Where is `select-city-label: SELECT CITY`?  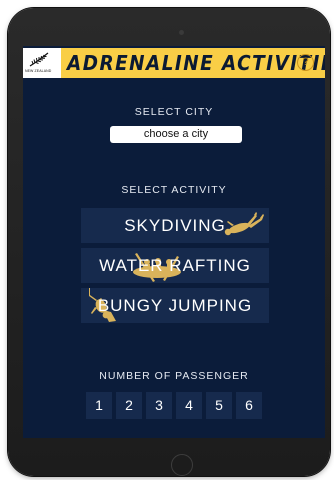
select-city-label: SELECT CITY is located at coordinates (174, 112).